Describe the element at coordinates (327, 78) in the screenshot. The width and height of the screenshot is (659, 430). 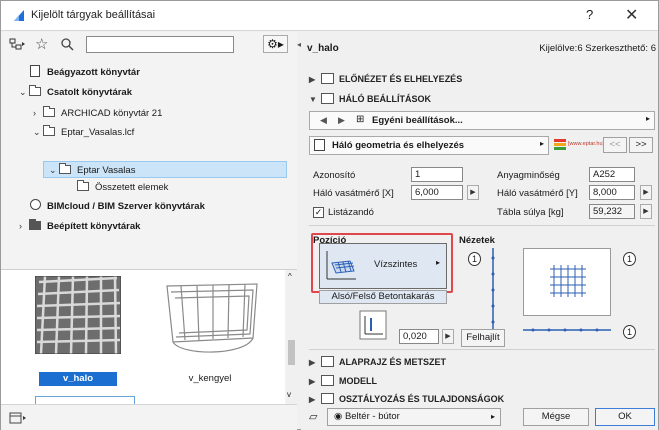
I see `preview-placement-icon` at that location.